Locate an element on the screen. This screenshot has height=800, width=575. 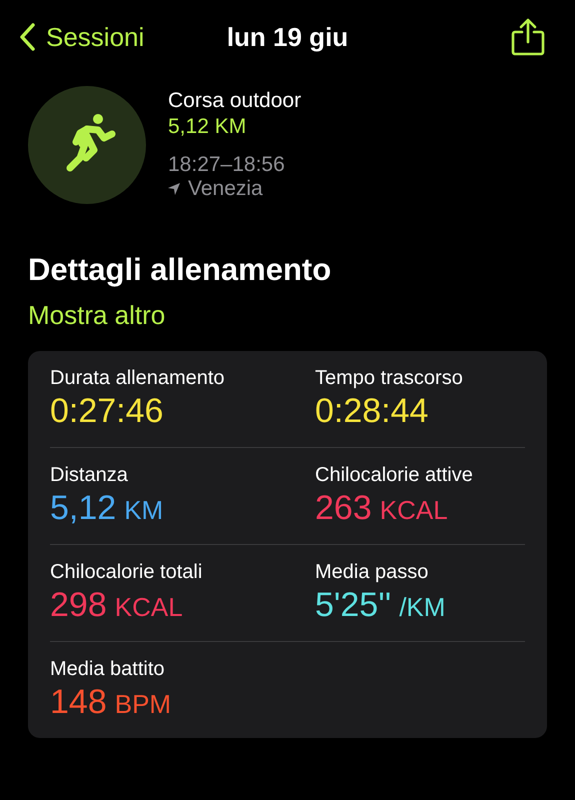
nav-title: lun 19 giu is located at coordinates (287, 37).